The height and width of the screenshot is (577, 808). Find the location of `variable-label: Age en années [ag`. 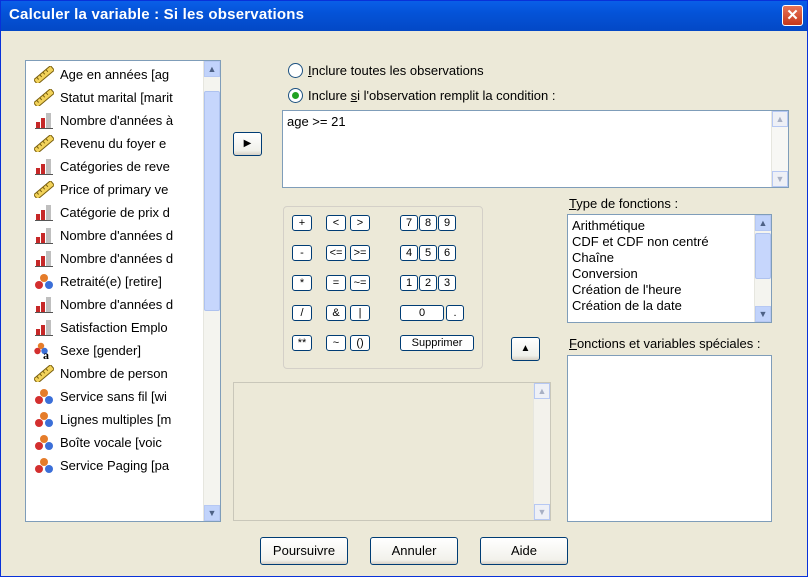

variable-label: Age en années [ag is located at coordinates (115, 74).